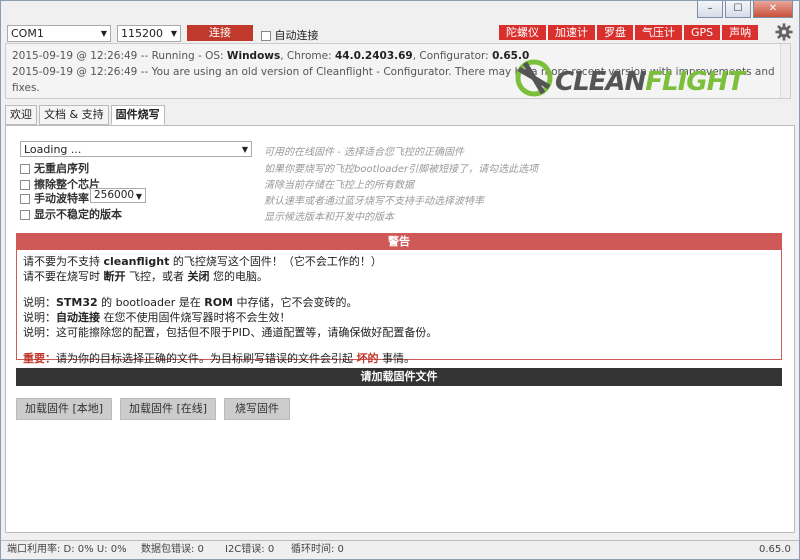 The image size is (800, 560). What do you see at coordinates (39, 358) in the screenshot?
I see `important-label: 重要：` at bounding box center [39, 358].